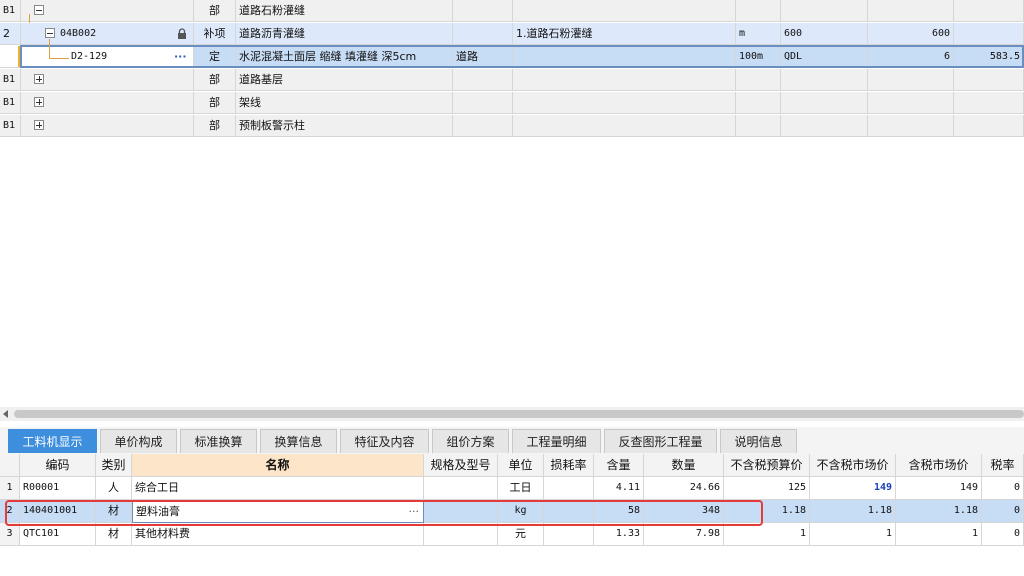 Image resolution: width=1024 pixels, height=576 pixels. I want to click on header-budget-price: 不含税预算价, so click(767, 465).